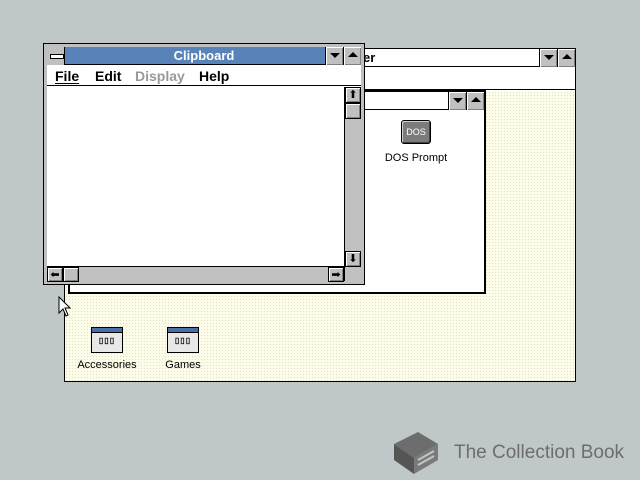  I want to click on menu-help: Help, so click(214, 76).